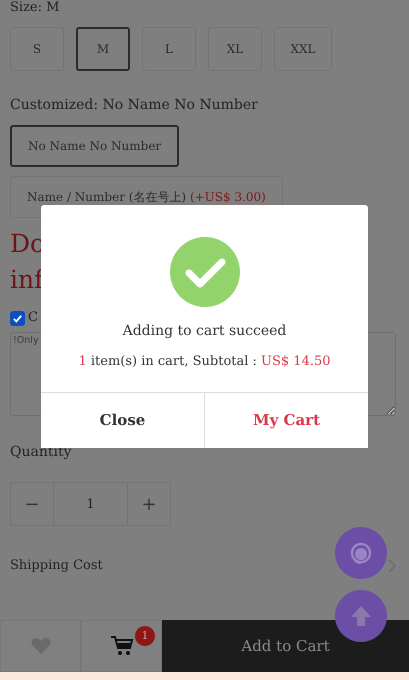  What do you see at coordinates (204, 362) in the screenshot?
I see `cart-summary: 1 item(s) in cart, Subtotal : US$ 14.50` at bounding box center [204, 362].